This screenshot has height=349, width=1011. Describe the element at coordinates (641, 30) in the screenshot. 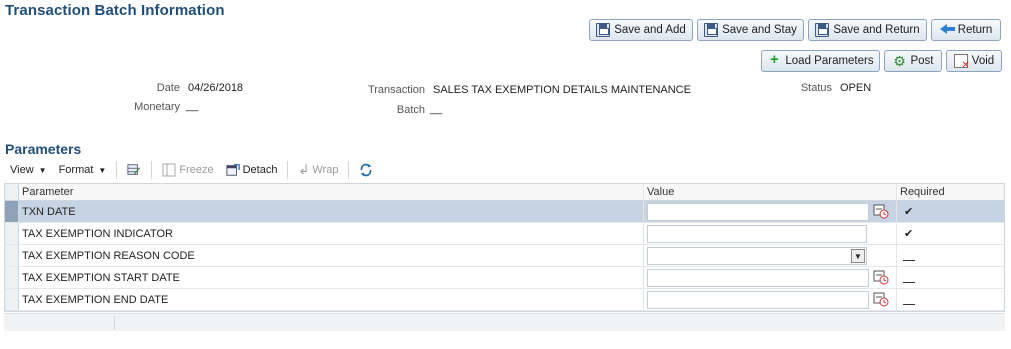

I see `save-and-add-button: Save and Add` at that location.